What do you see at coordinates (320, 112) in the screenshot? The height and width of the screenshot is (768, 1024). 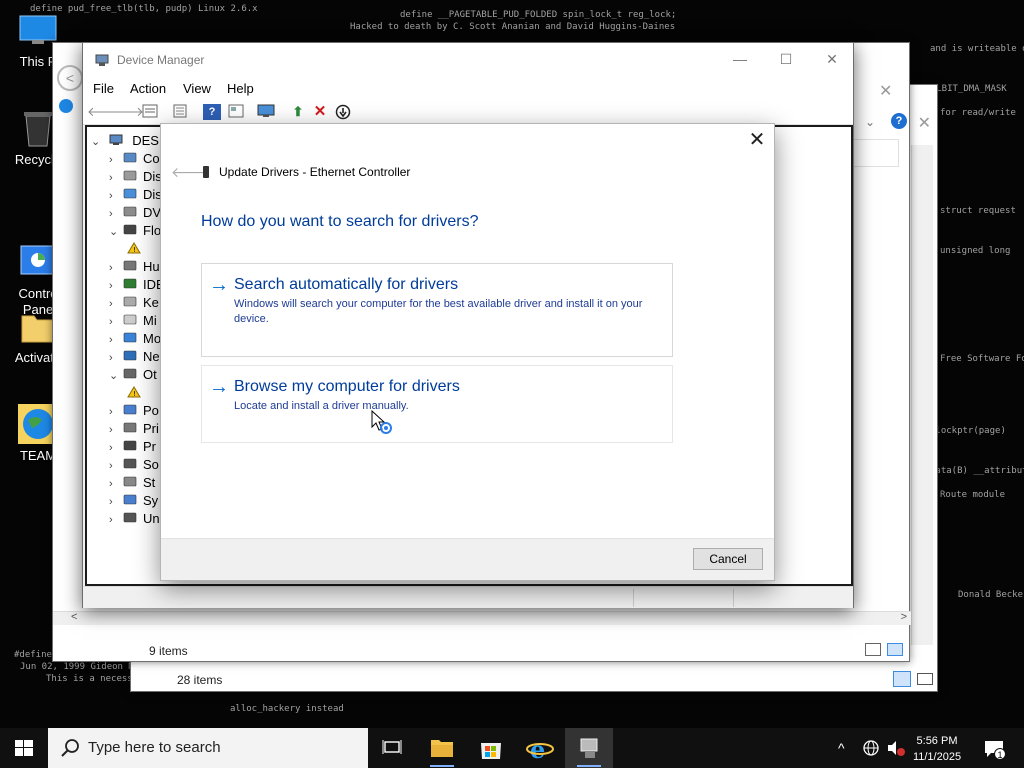 I see `uninstall-device-icon: ✕` at bounding box center [320, 112].